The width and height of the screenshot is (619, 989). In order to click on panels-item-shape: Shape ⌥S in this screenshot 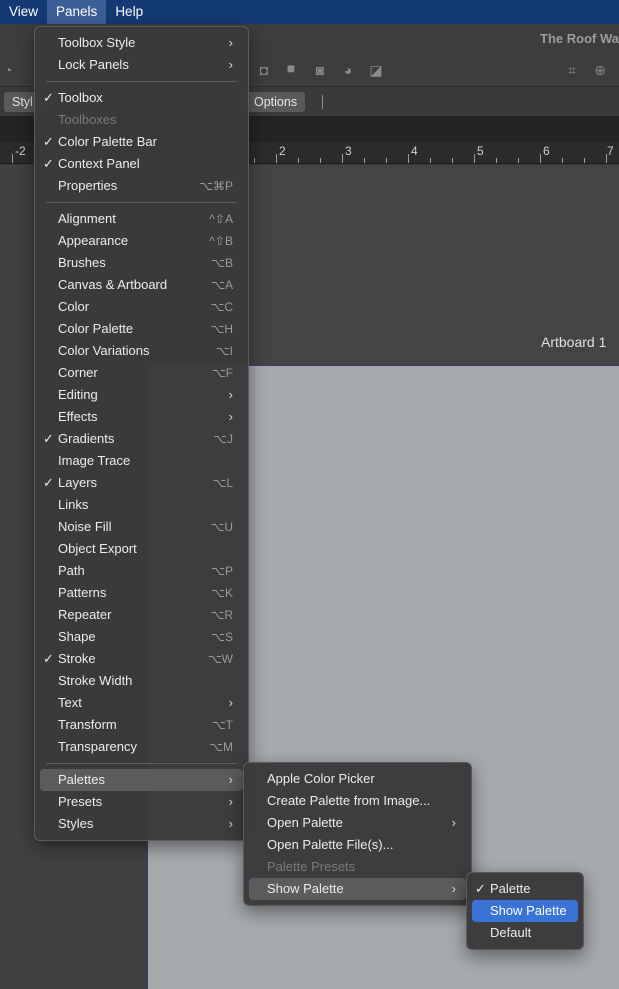, I will do `click(141, 637)`.